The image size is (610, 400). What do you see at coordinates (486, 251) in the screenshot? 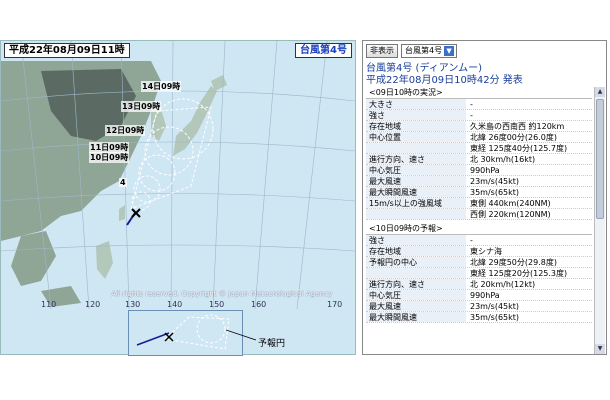
I see `row-value: 東シナ海` at bounding box center [486, 251].